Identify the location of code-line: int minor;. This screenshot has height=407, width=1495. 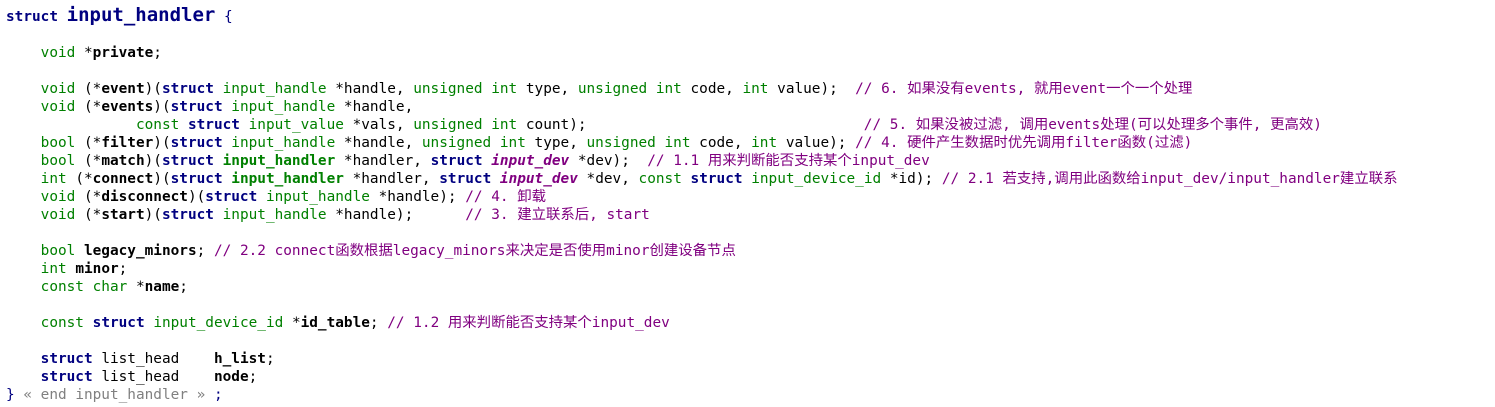
(702, 269).